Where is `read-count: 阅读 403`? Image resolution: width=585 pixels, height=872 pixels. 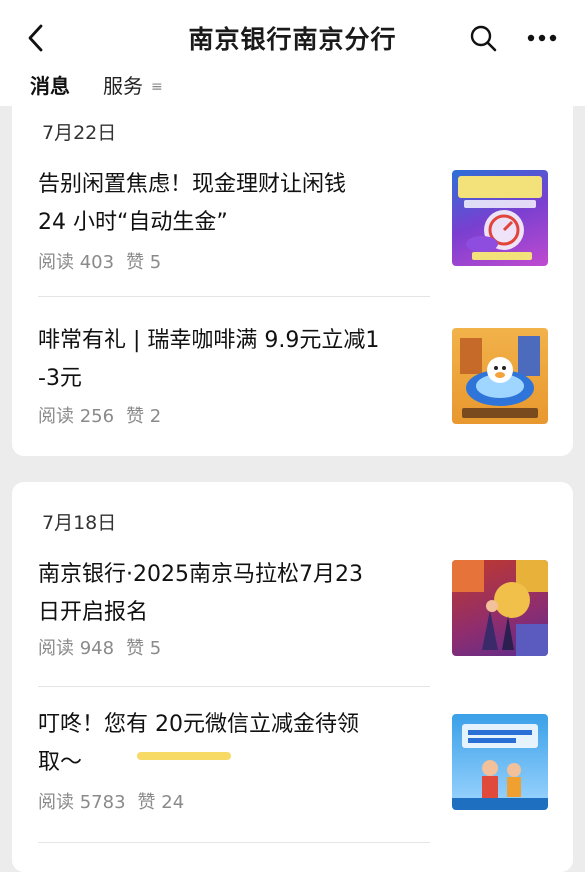 read-count: 阅读 403 is located at coordinates (76, 262).